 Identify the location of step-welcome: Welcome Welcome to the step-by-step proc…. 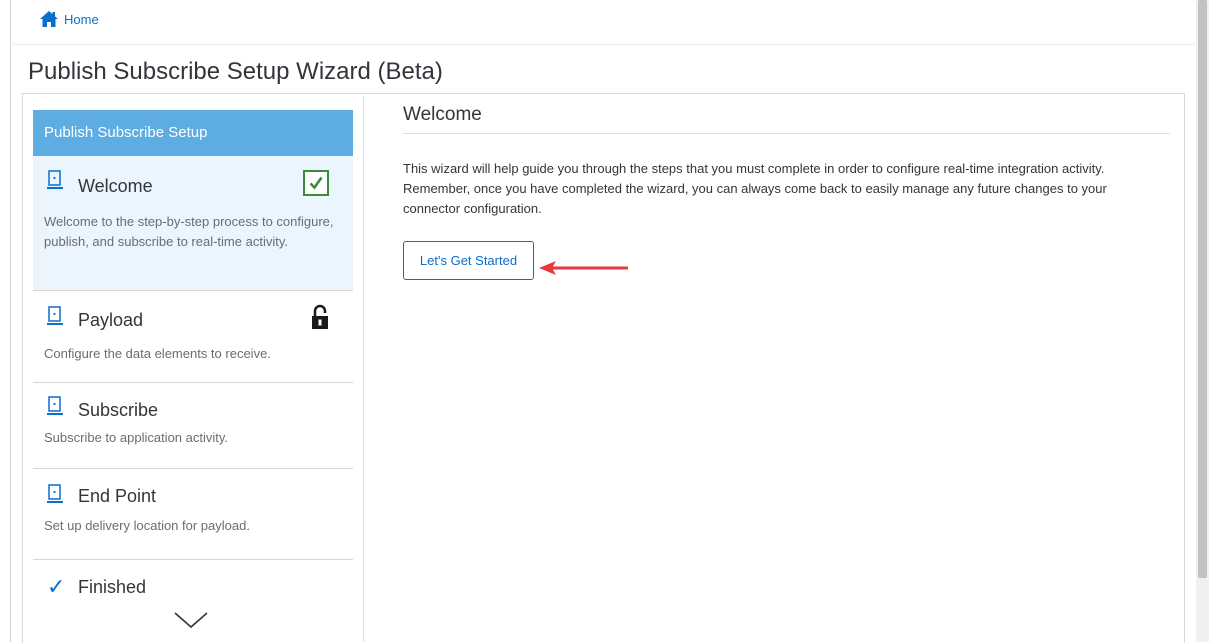
(193, 223).